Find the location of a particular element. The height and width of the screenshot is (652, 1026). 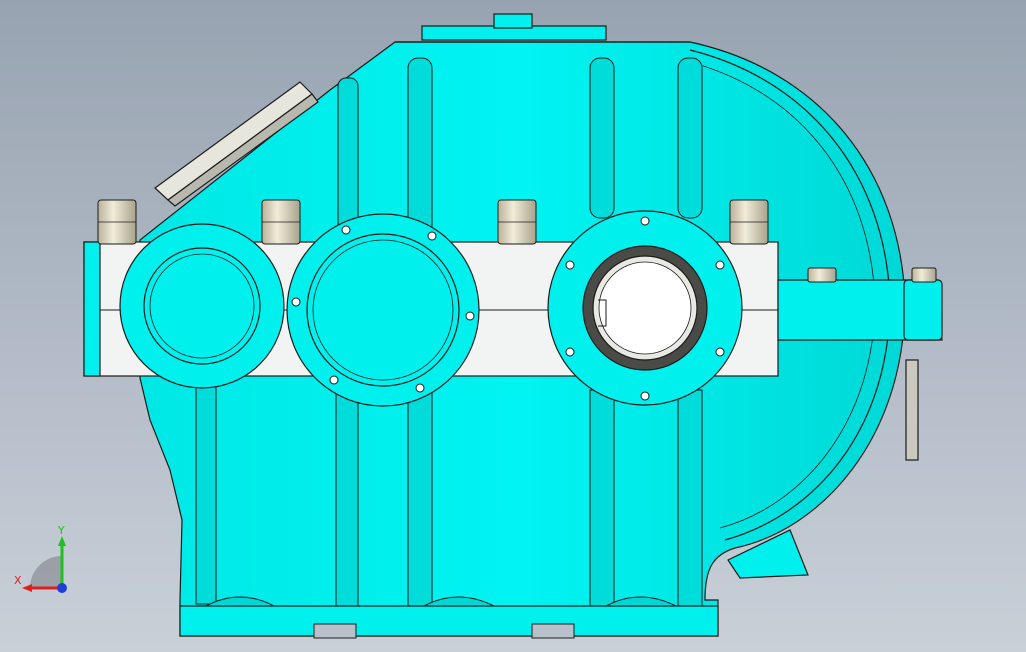

coordinate-triad-icon is located at coordinates (44, 564).